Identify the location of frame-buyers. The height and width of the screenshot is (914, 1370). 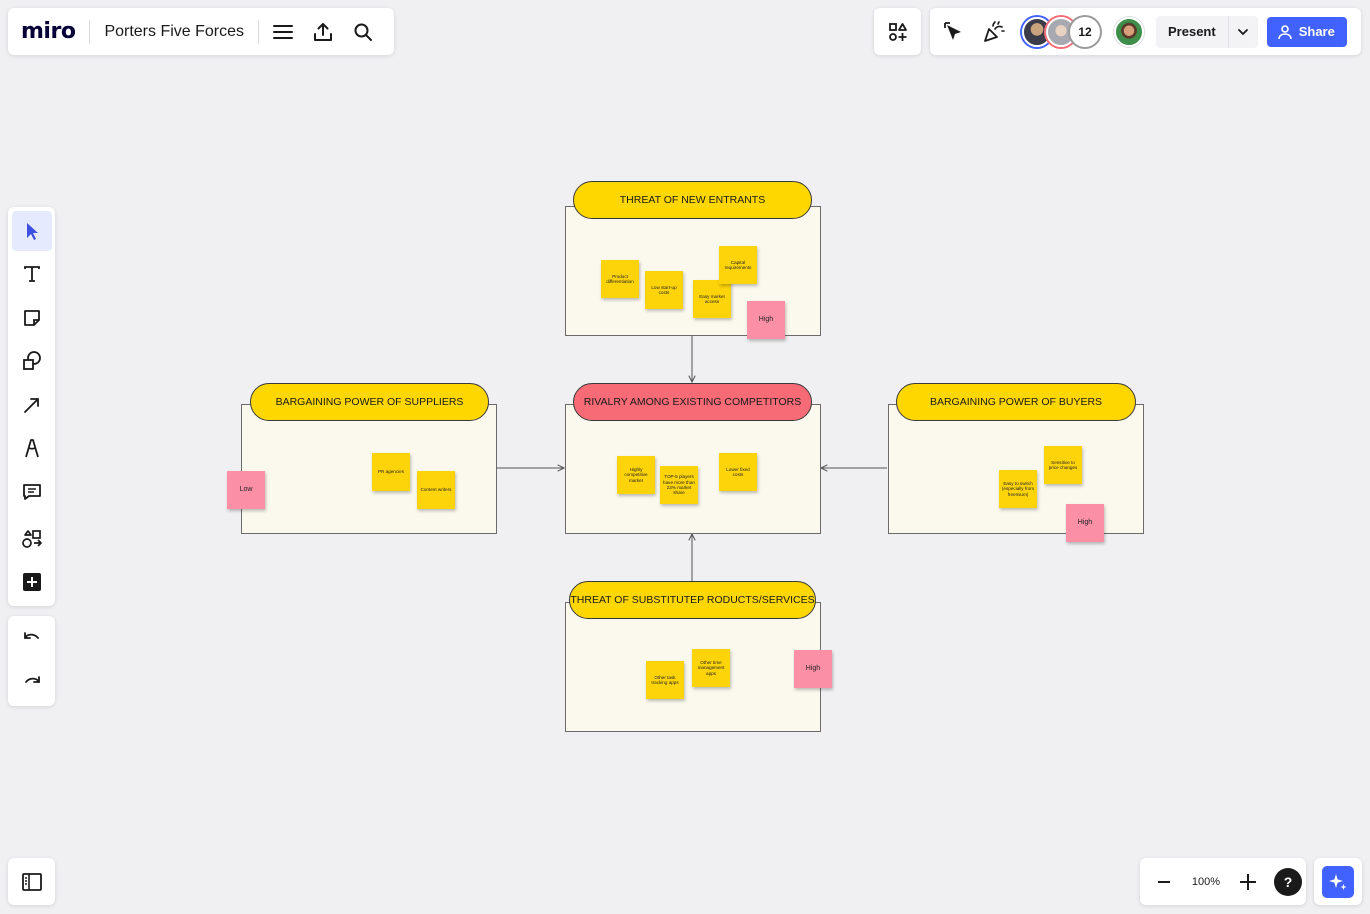
(1016, 469).